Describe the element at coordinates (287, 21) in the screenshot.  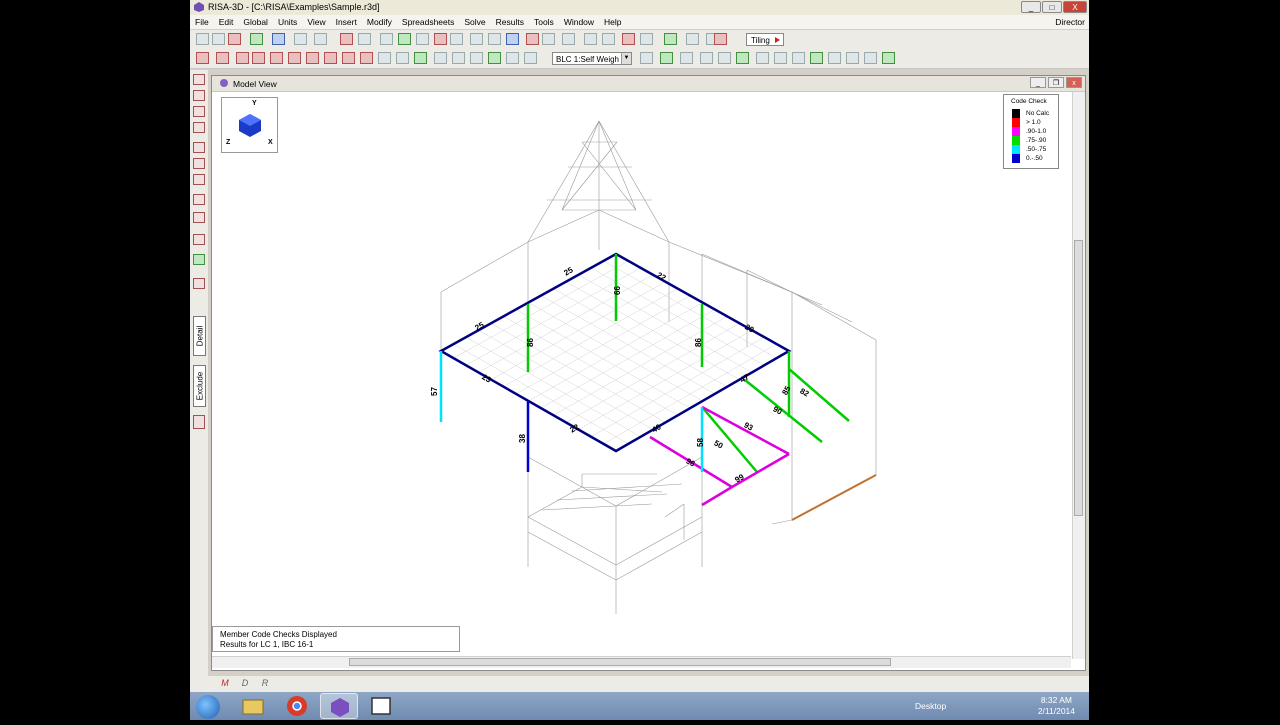
I see `menu-units: Units` at that location.